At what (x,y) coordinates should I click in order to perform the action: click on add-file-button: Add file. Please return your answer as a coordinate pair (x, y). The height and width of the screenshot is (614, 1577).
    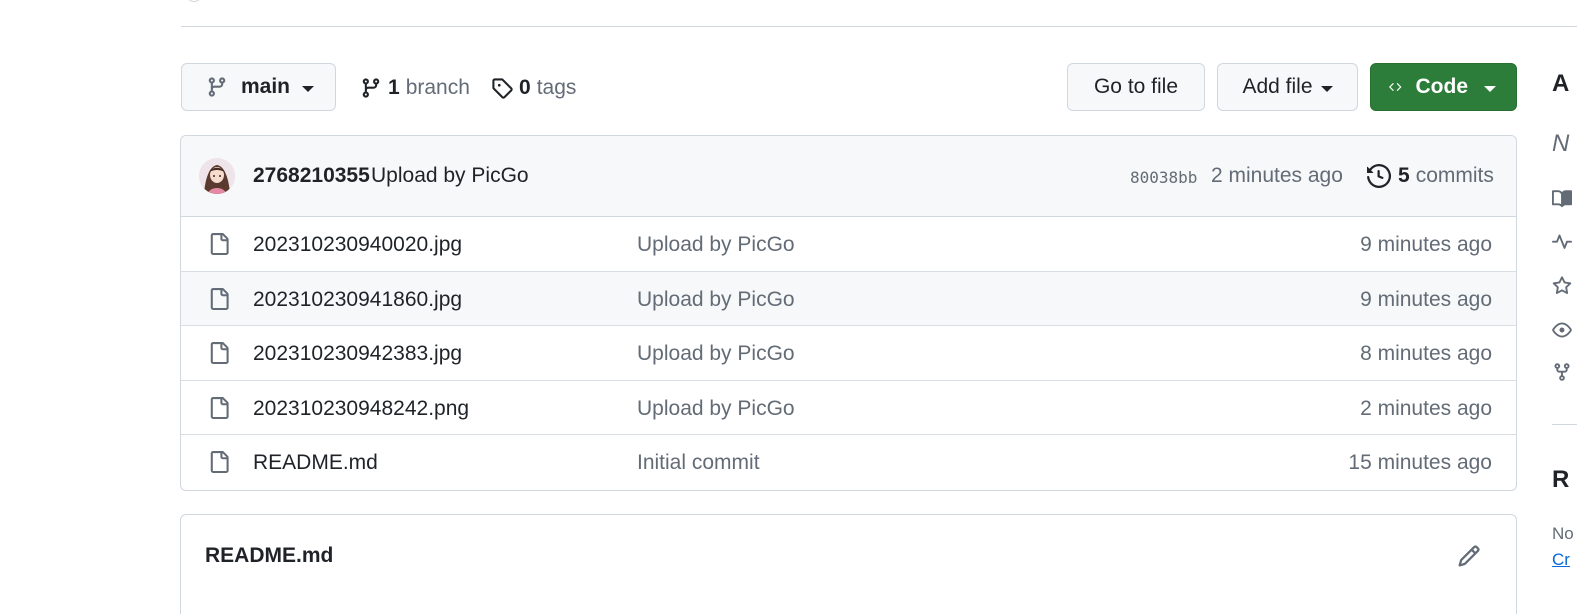
    Looking at the image, I should click on (1287, 87).